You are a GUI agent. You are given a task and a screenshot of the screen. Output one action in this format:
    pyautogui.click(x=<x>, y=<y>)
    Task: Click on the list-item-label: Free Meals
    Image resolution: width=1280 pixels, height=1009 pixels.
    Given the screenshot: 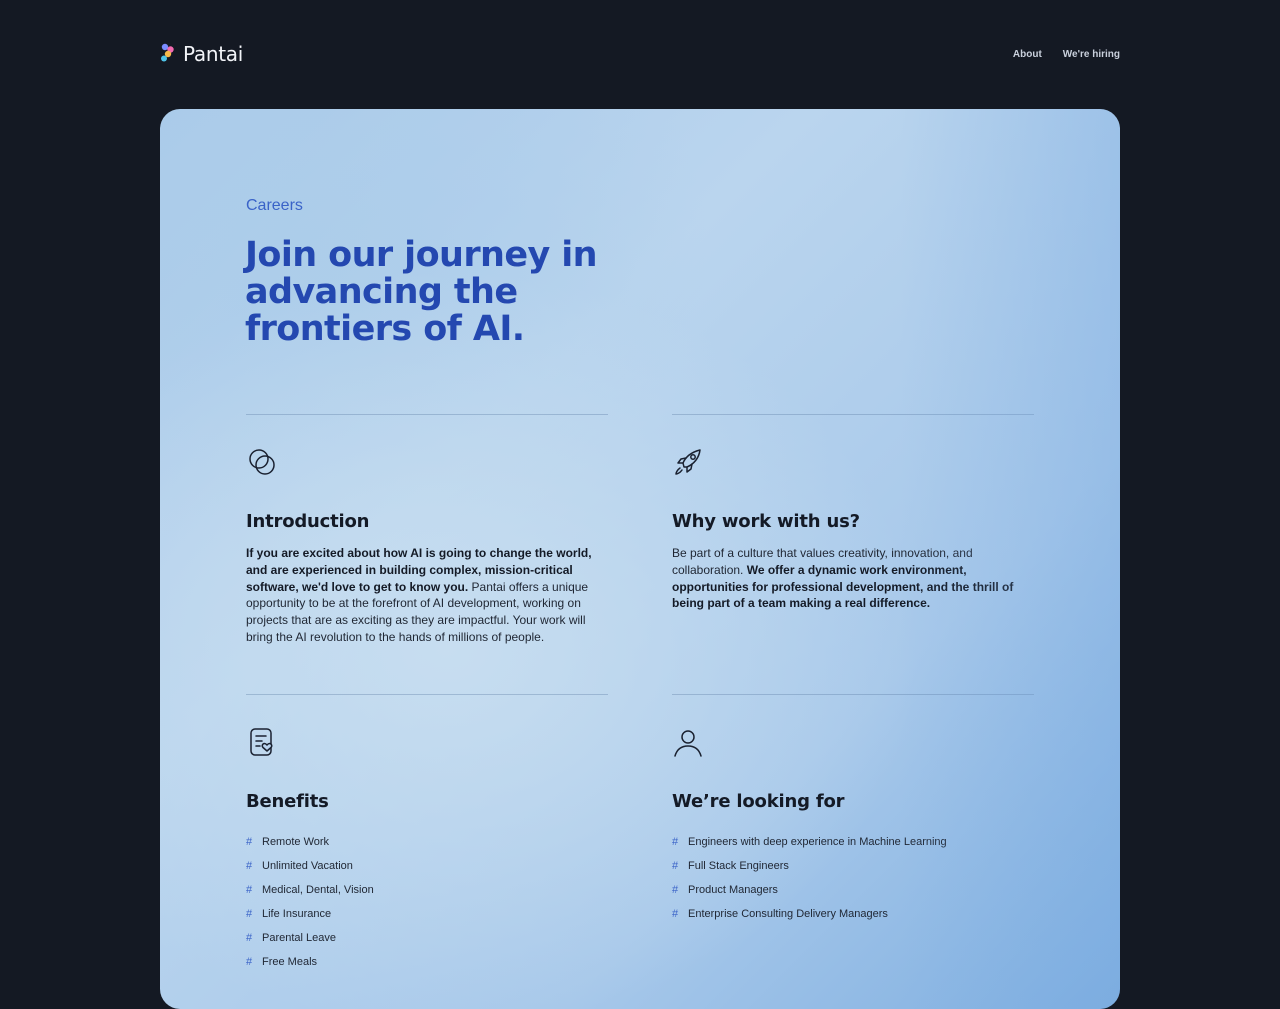 What is the action you would take?
    pyautogui.click(x=290, y=962)
    